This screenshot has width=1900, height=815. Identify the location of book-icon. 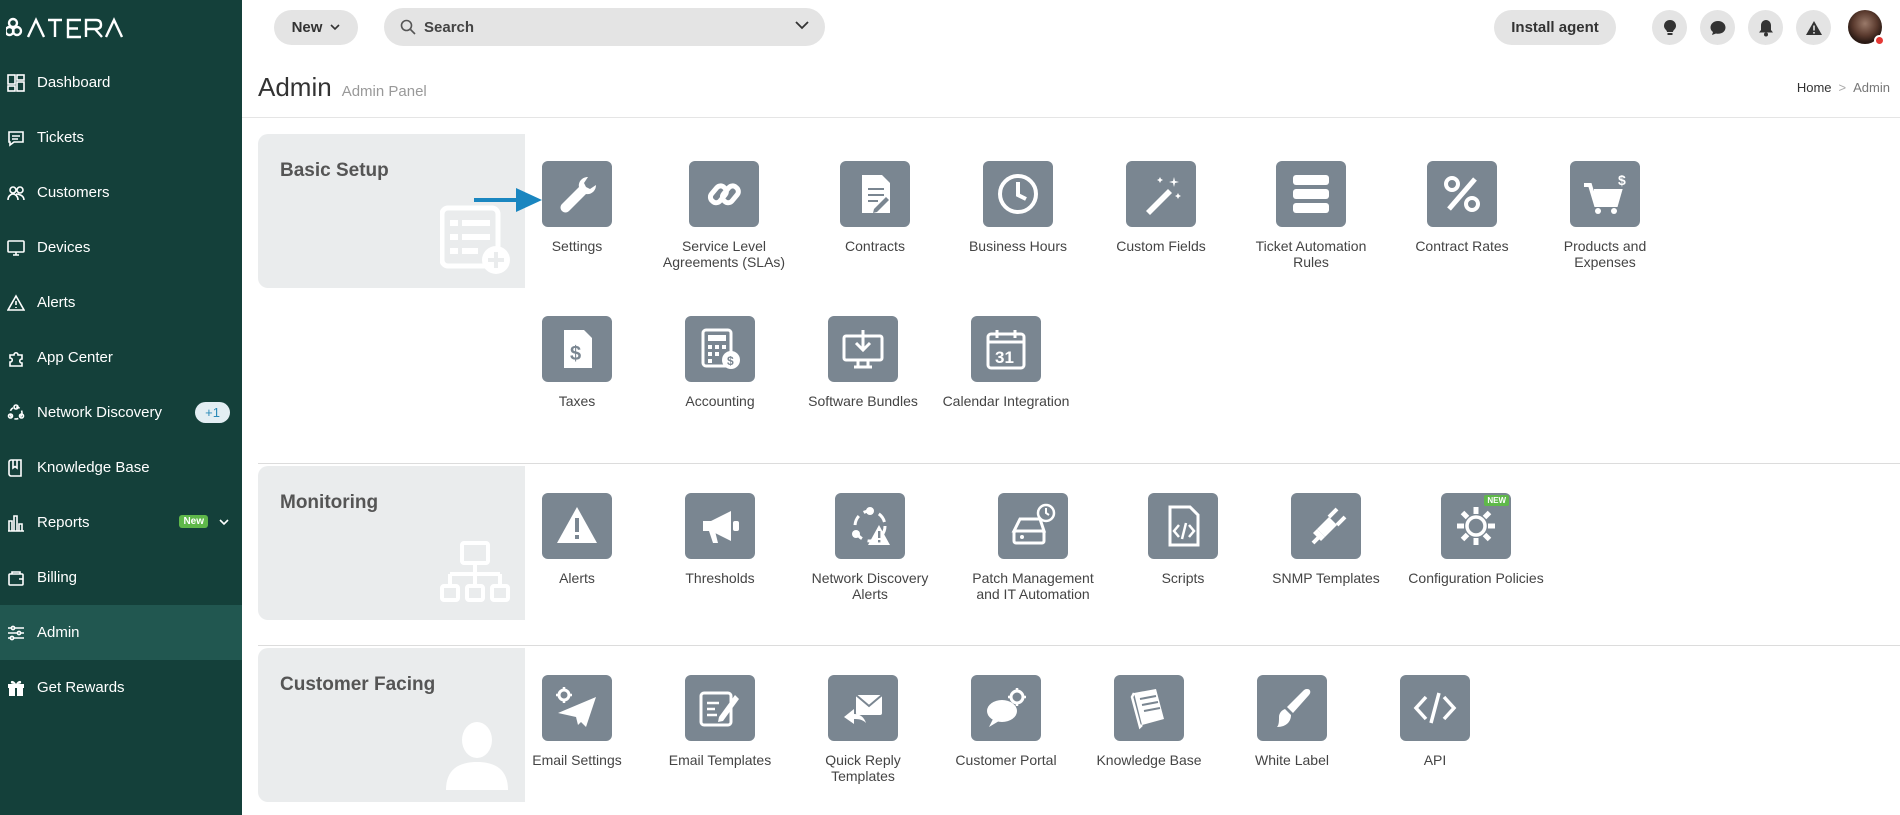
(1147, 709).